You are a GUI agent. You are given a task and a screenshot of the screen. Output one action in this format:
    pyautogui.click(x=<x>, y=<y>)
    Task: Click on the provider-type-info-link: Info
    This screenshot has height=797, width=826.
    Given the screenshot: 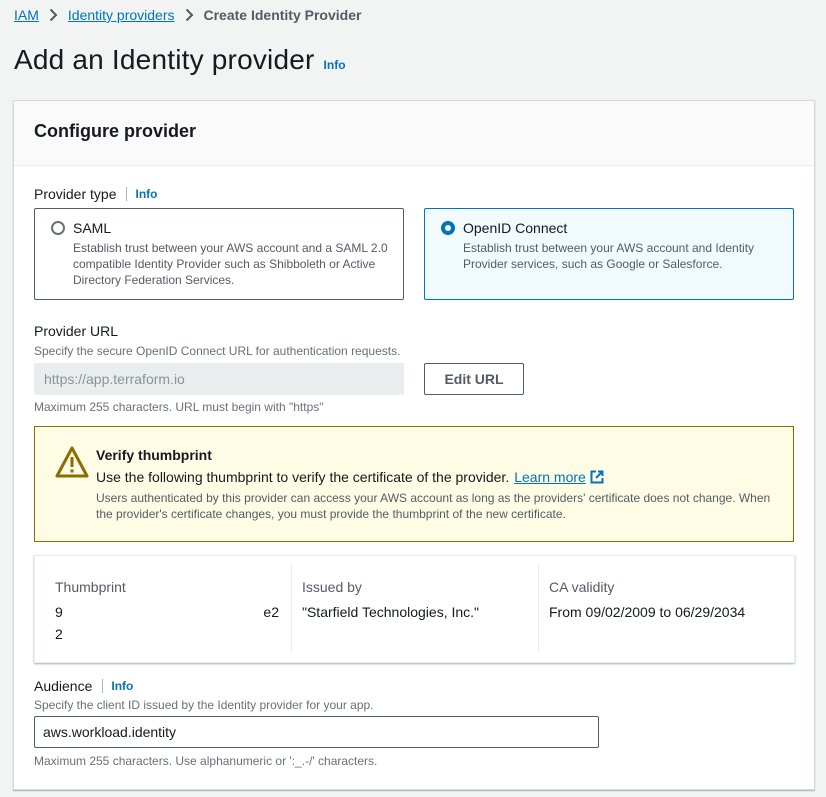 What is the action you would take?
    pyautogui.click(x=146, y=194)
    